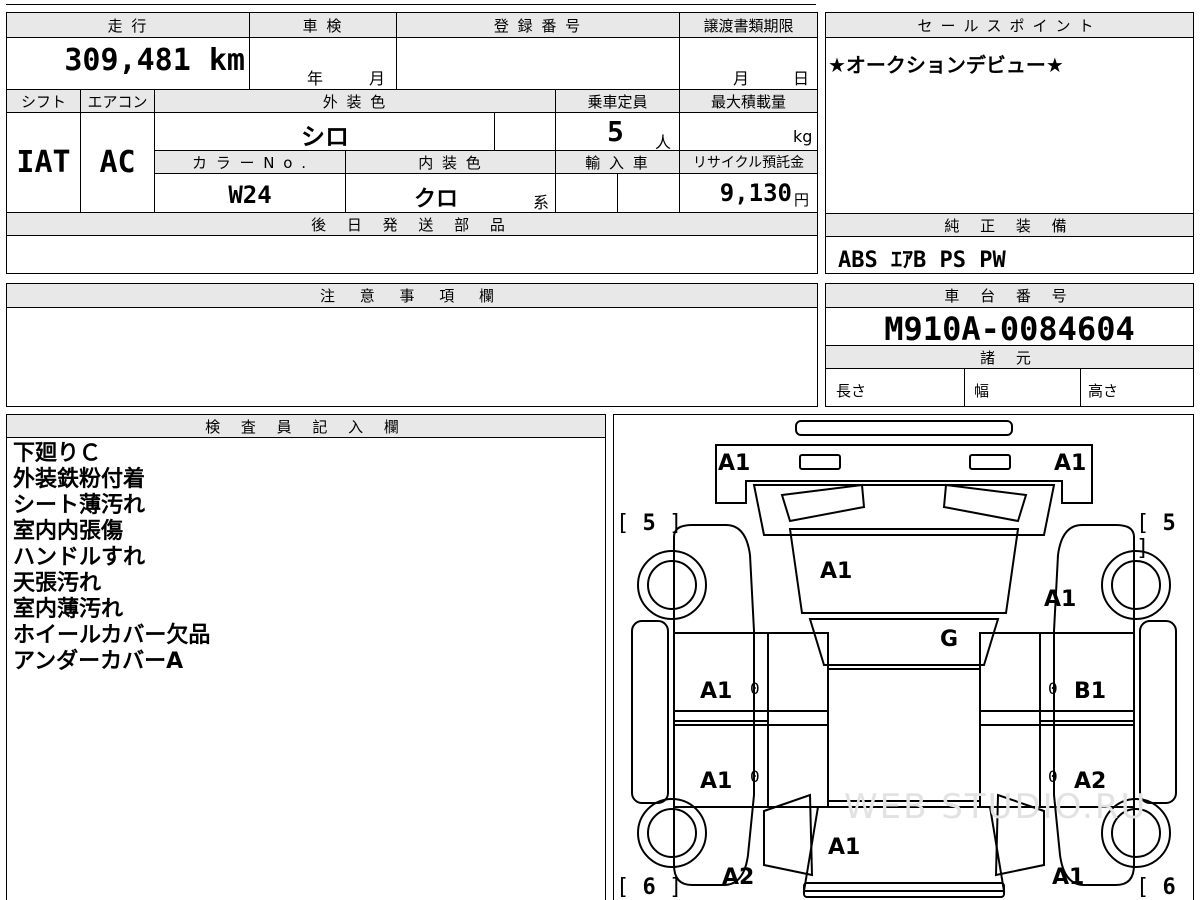  What do you see at coordinates (1009, 329) in the screenshot?
I see `chassis-value: M910A-0084604` at bounding box center [1009, 329].